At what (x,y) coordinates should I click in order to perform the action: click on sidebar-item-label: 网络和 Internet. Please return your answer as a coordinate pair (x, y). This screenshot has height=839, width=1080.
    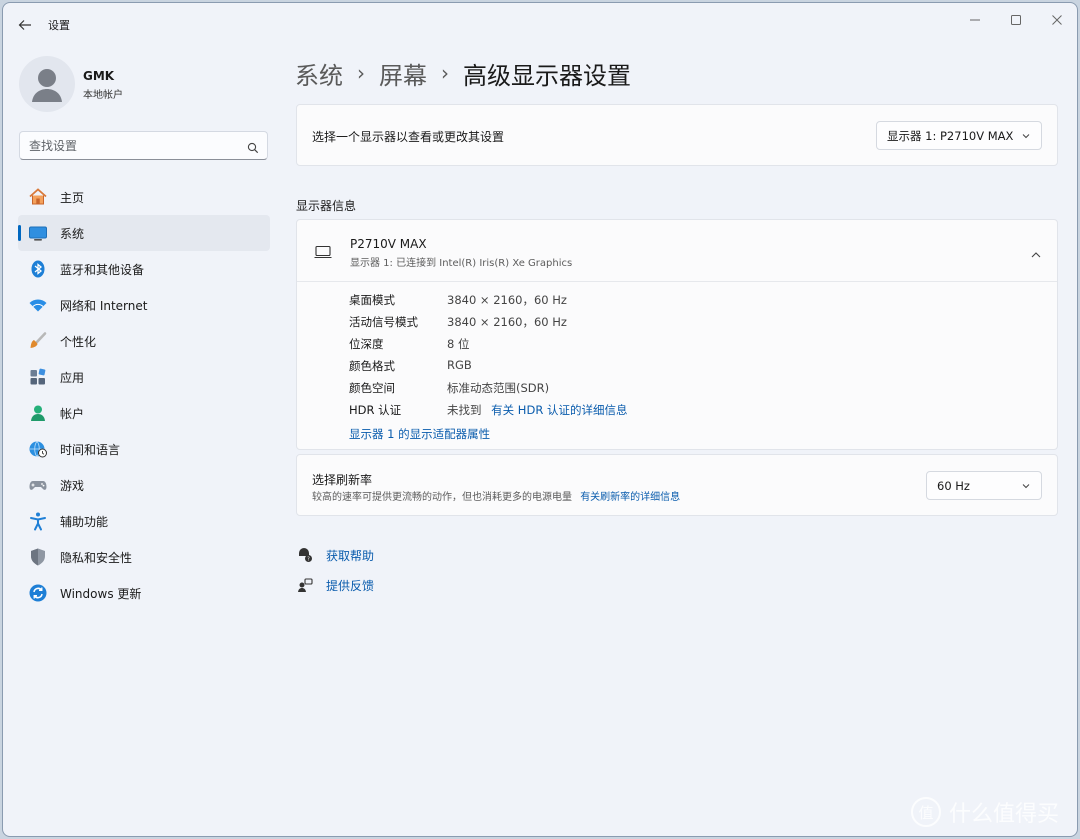
    Looking at the image, I should click on (104, 305).